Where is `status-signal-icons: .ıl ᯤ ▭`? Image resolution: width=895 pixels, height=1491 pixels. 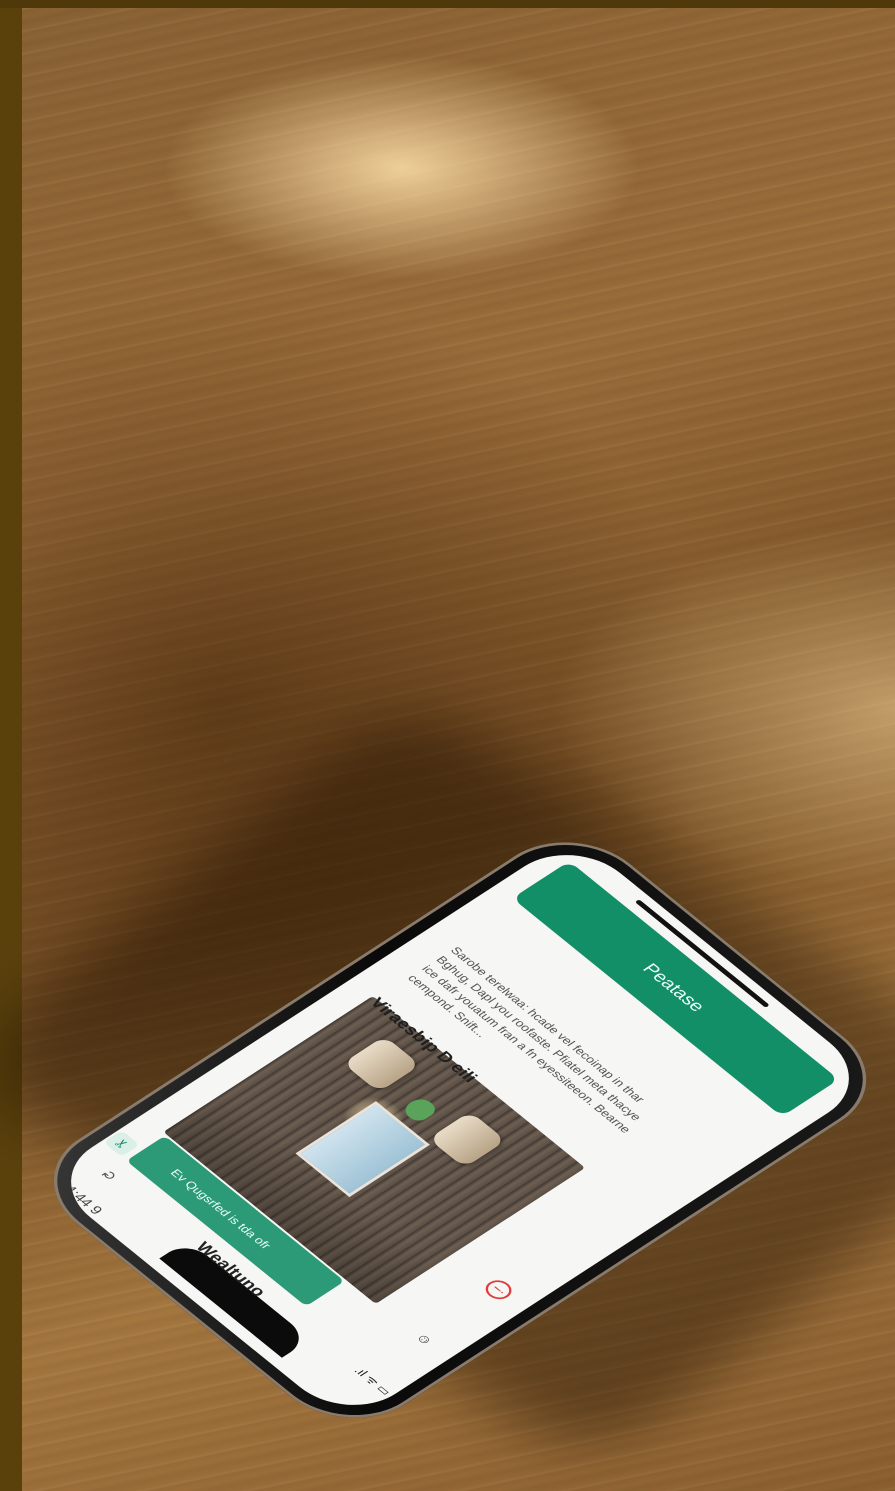
status-signal-icons: .ıl ᯤ ▭ is located at coordinates (373, 1381).